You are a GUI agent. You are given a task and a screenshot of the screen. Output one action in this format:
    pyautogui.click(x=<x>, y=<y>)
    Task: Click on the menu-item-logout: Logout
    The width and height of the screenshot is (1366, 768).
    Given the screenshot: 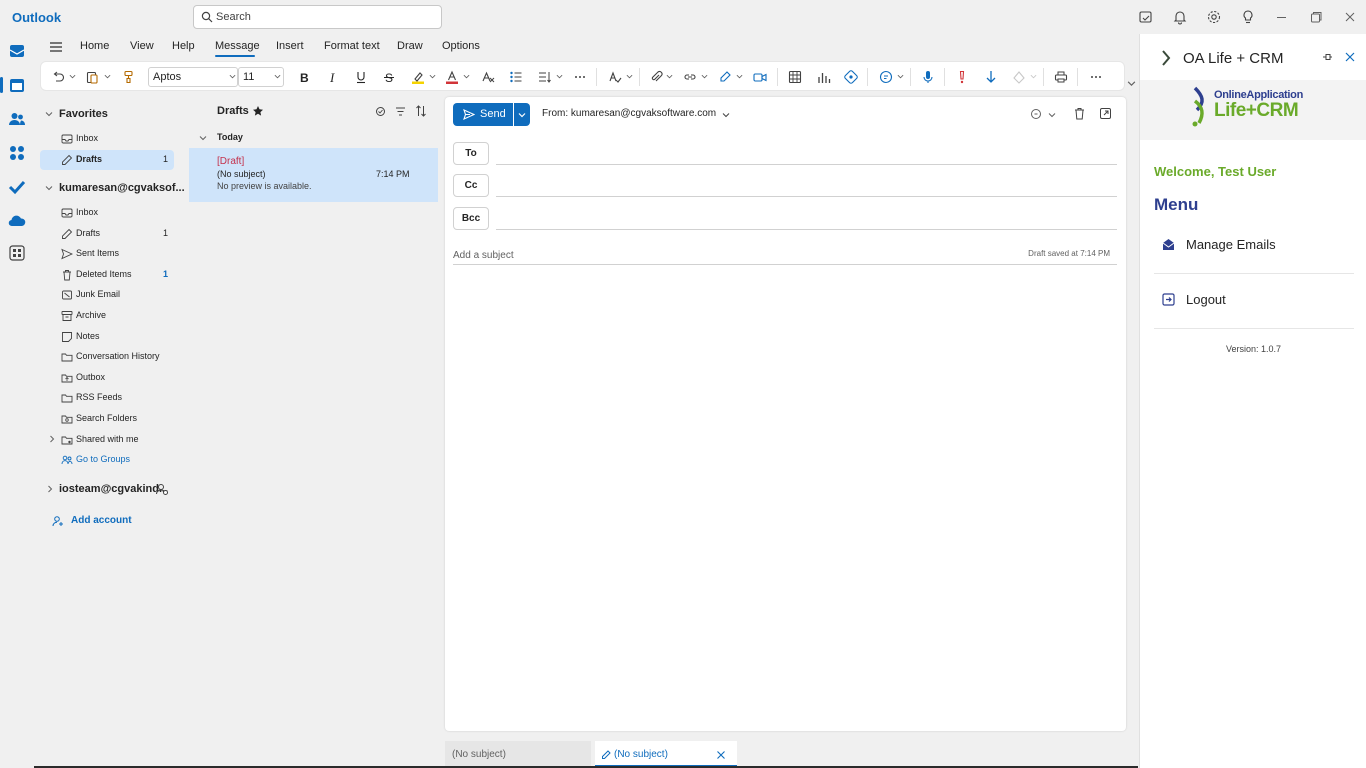 What is the action you would take?
    pyautogui.click(x=1254, y=301)
    